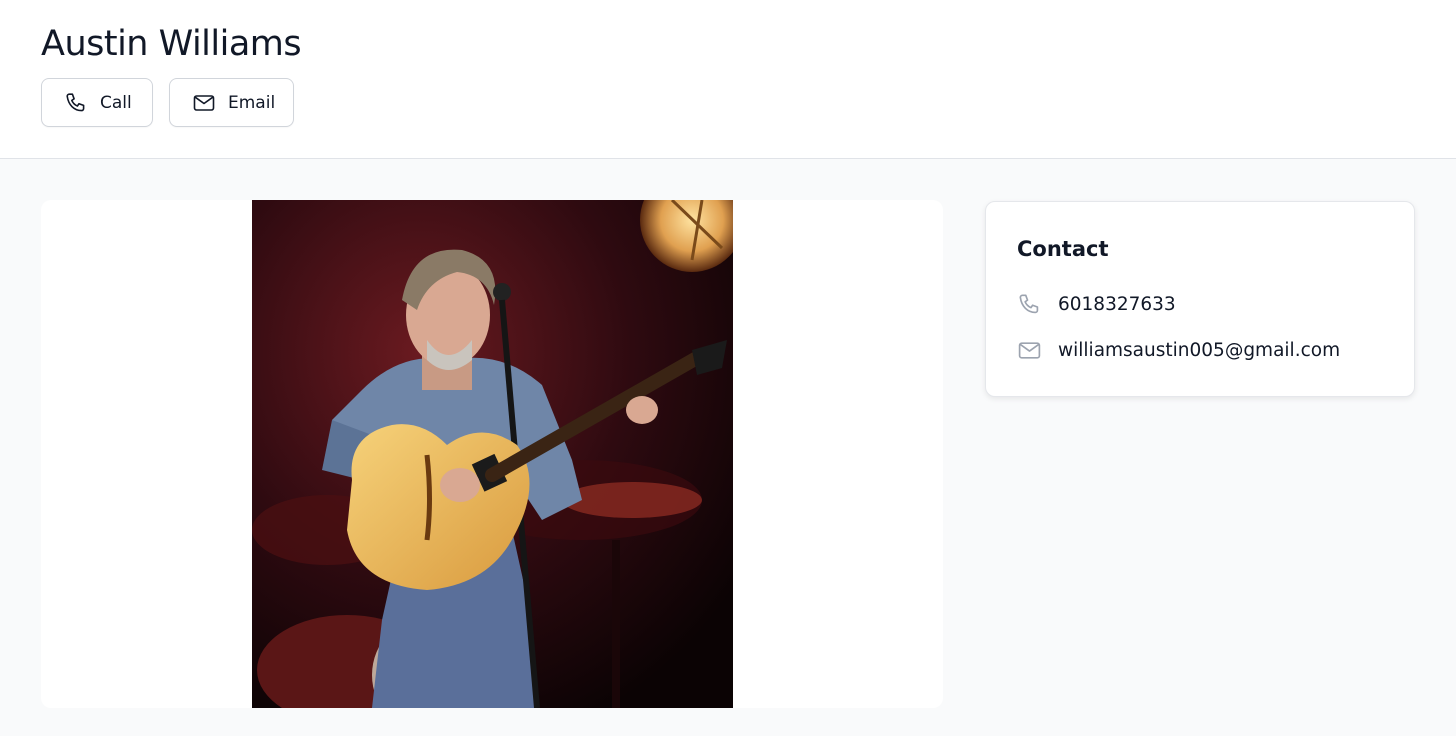 The height and width of the screenshot is (736, 1456). Describe the element at coordinates (1063, 249) in the screenshot. I see `contact-heading: Contact` at that location.